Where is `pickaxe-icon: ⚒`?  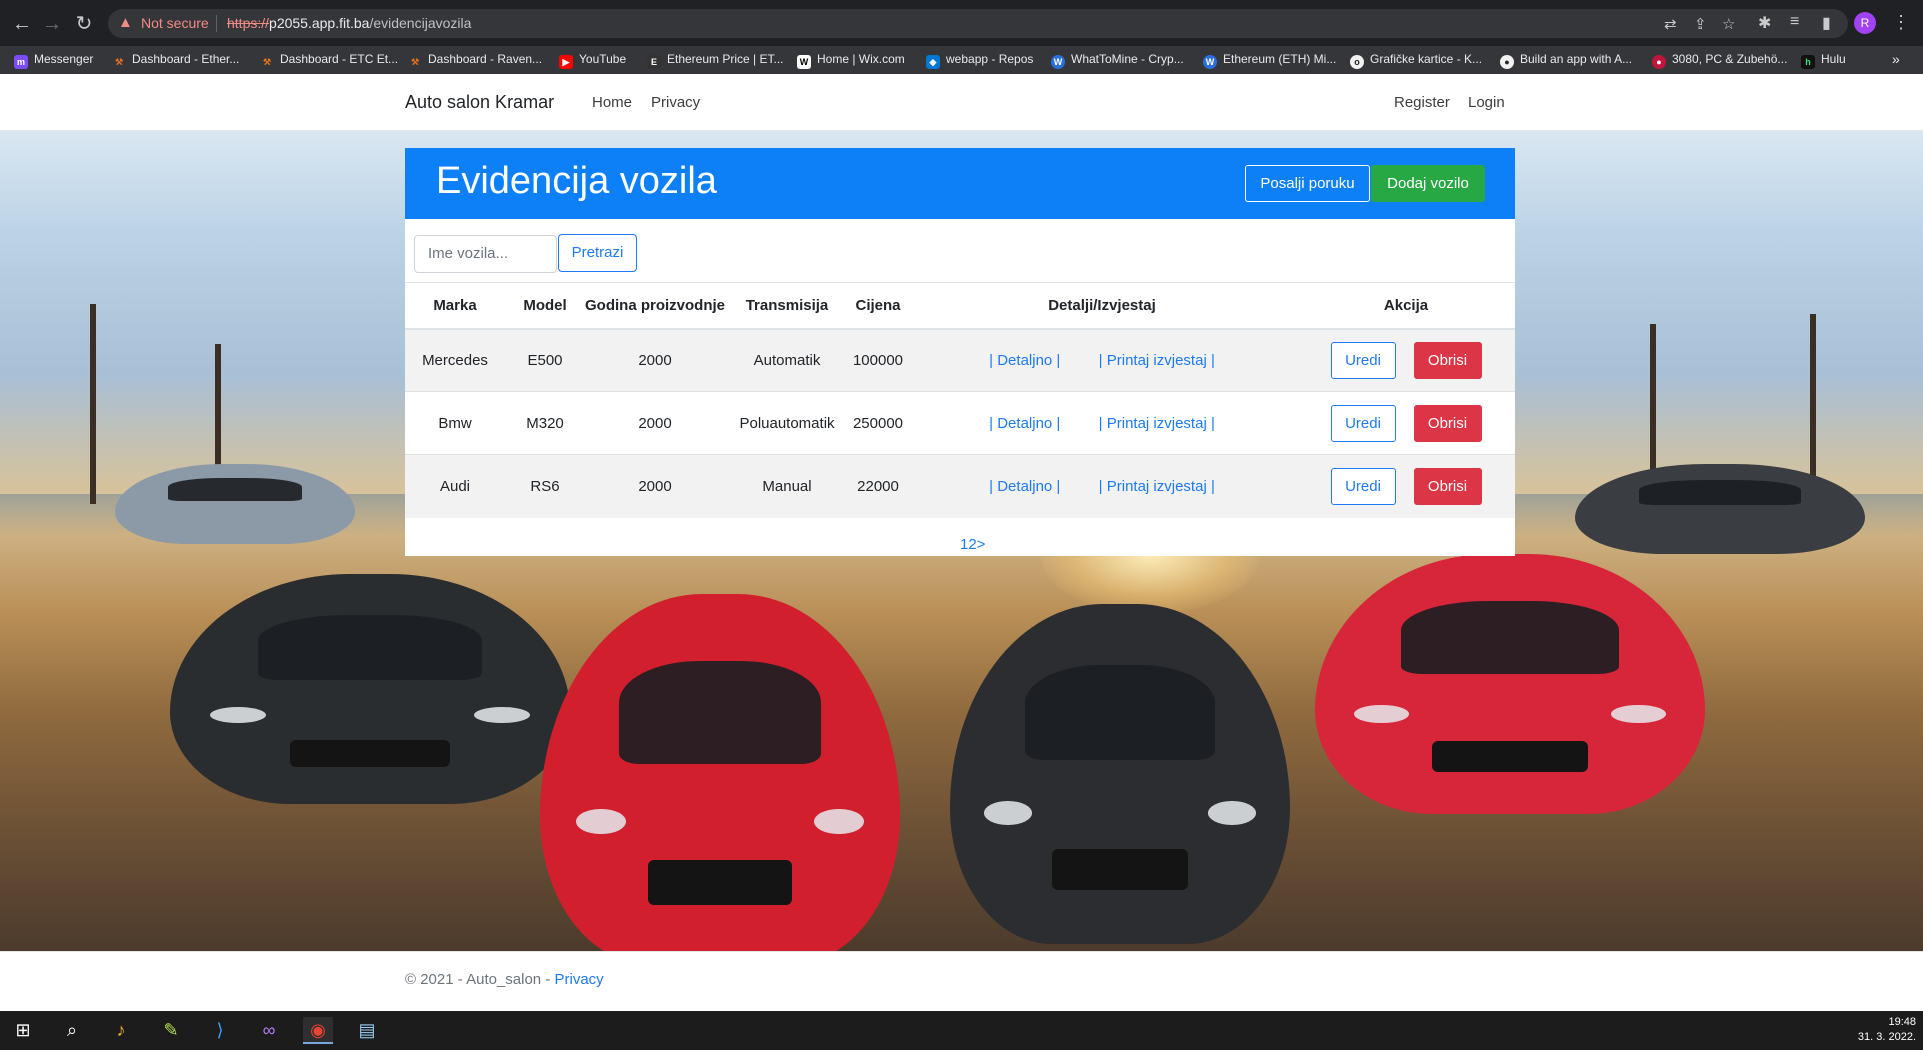
pickaxe-icon: ⚒ is located at coordinates (415, 62).